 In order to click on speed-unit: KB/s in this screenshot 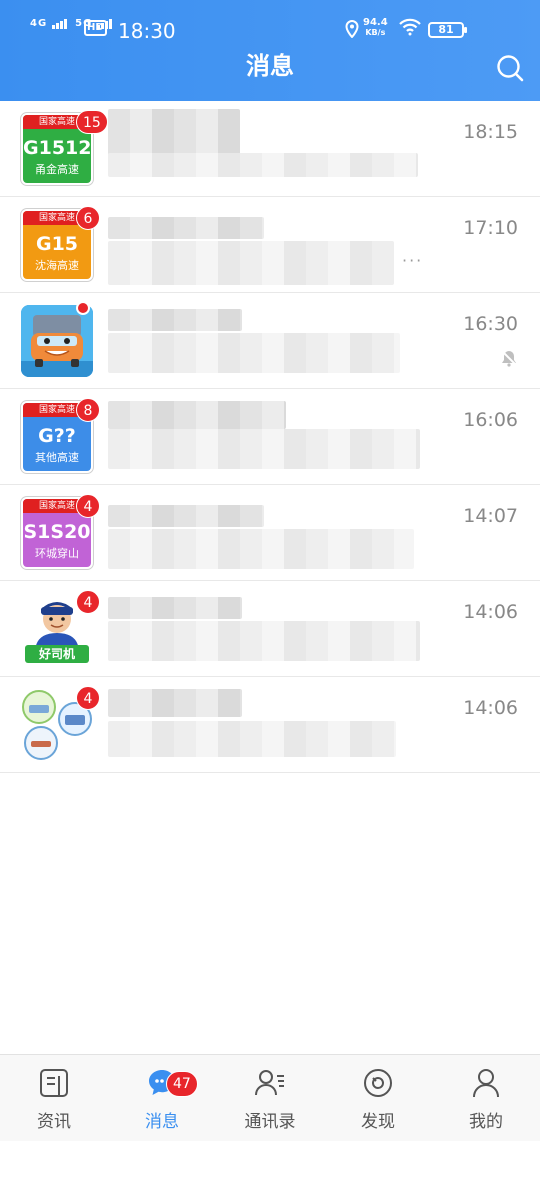, I will do `click(375, 32)`.